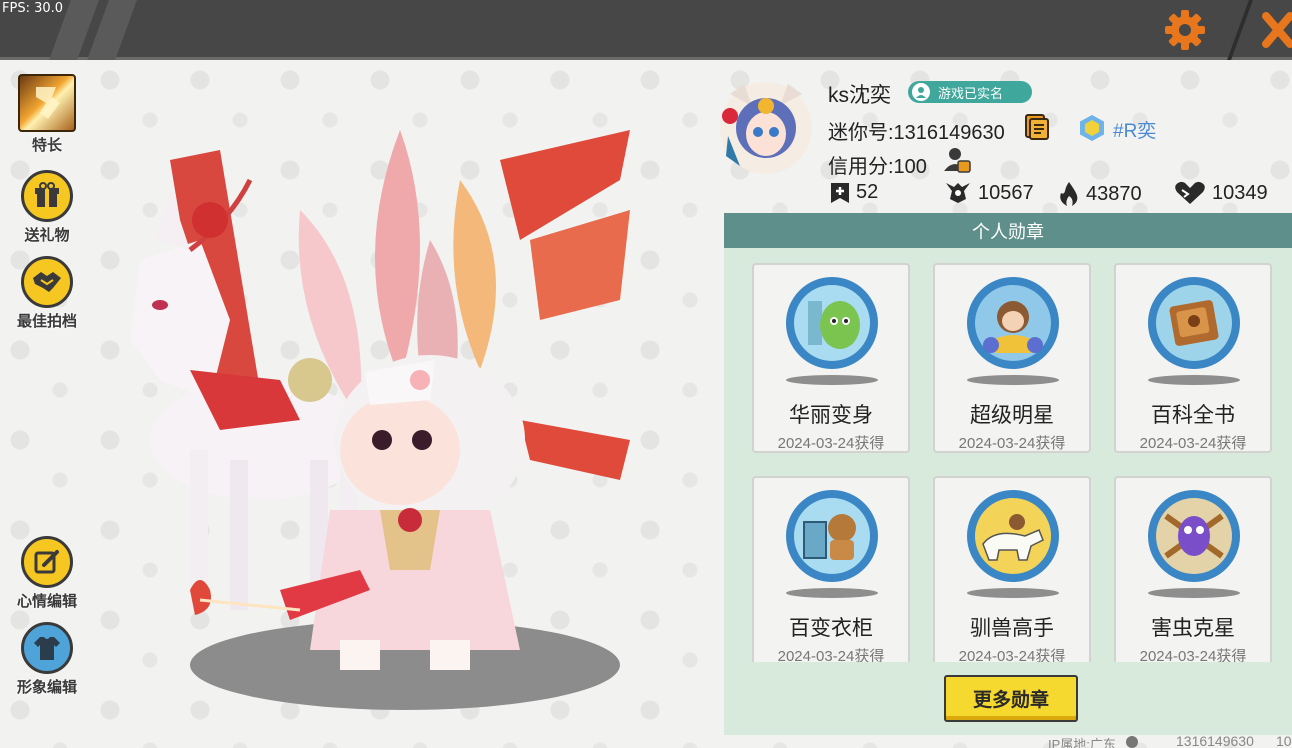 The image size is (1292, 748). I want to click on stat-value: 10349, so click(1240, 192).